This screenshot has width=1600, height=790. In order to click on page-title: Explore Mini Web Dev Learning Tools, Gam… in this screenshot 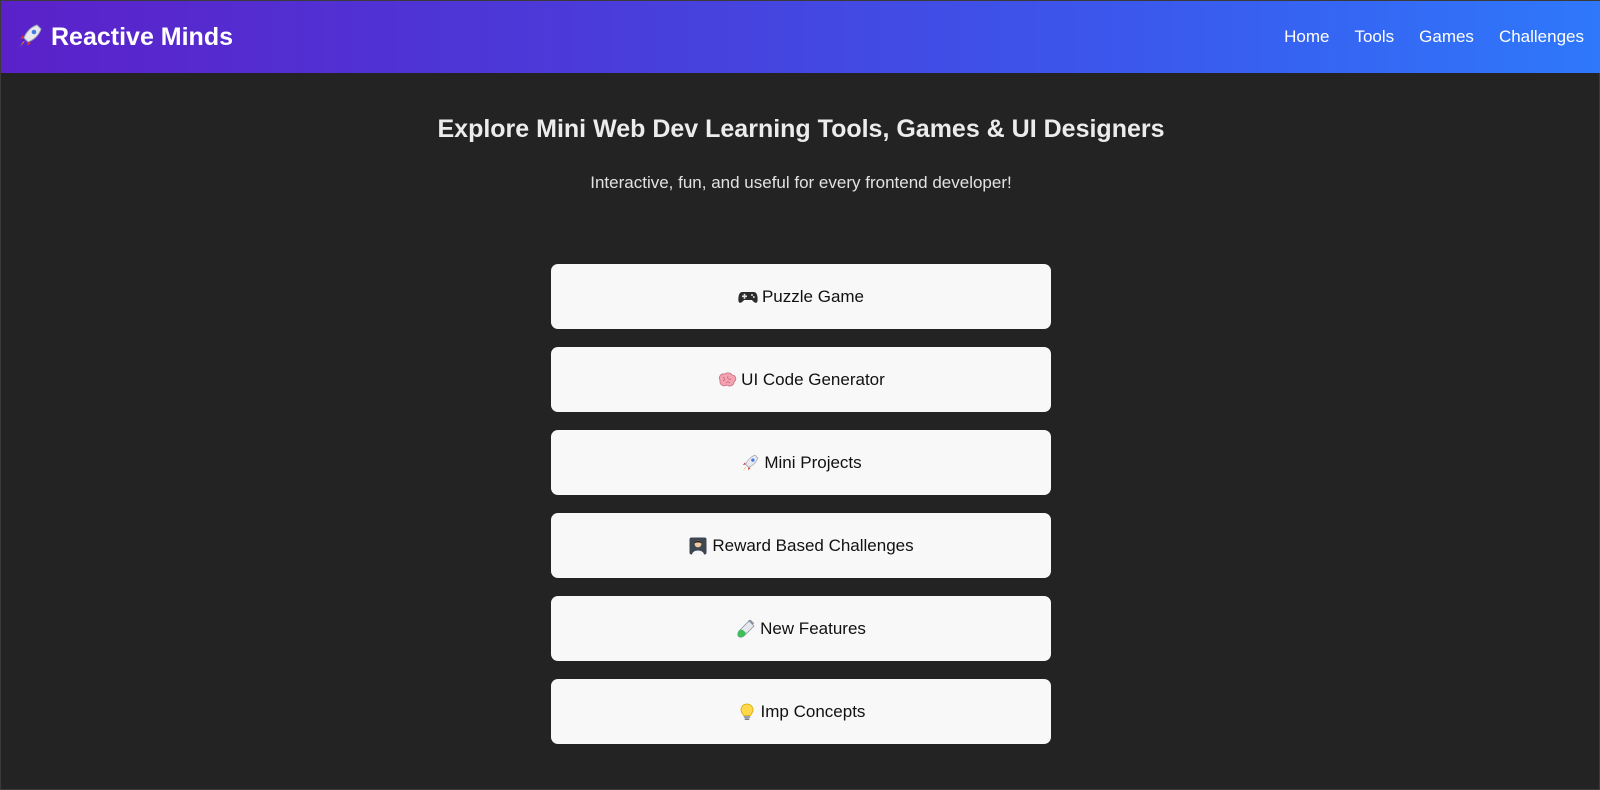, I will do `click(801, 129)`.